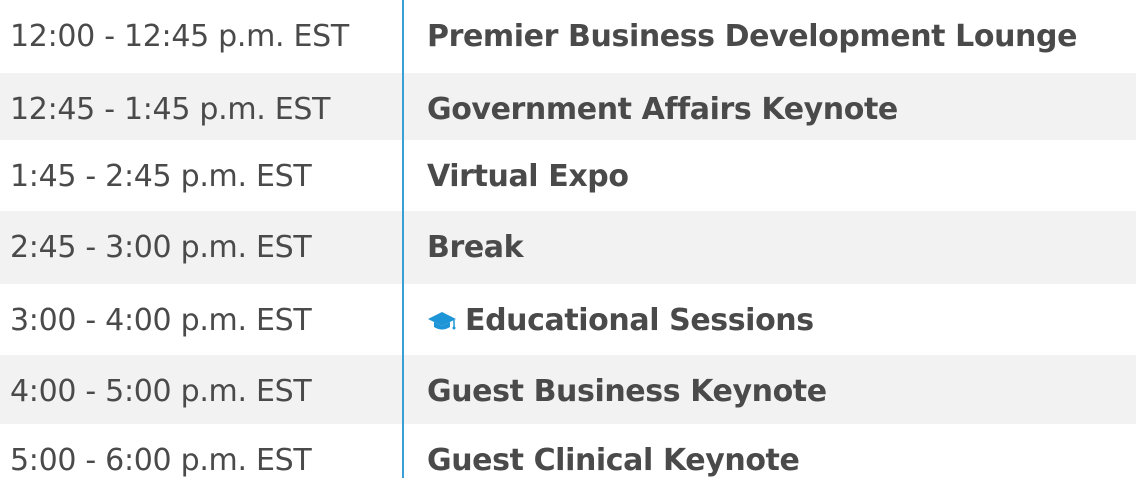 The width and height of the screenshot is (1136, 478). I want to click on session-title: Guest Clinical Keynote, so click(601, 460).